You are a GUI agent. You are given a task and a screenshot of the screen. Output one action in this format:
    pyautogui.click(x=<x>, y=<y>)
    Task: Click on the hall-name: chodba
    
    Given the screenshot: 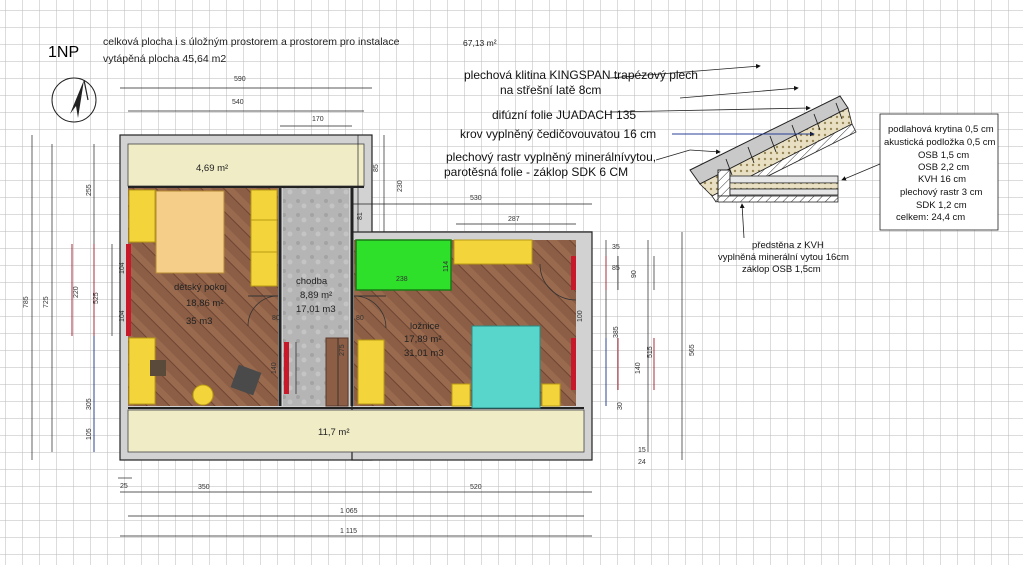 What is the action you would take?
    pyautogui.click(x=312, y=281)
    